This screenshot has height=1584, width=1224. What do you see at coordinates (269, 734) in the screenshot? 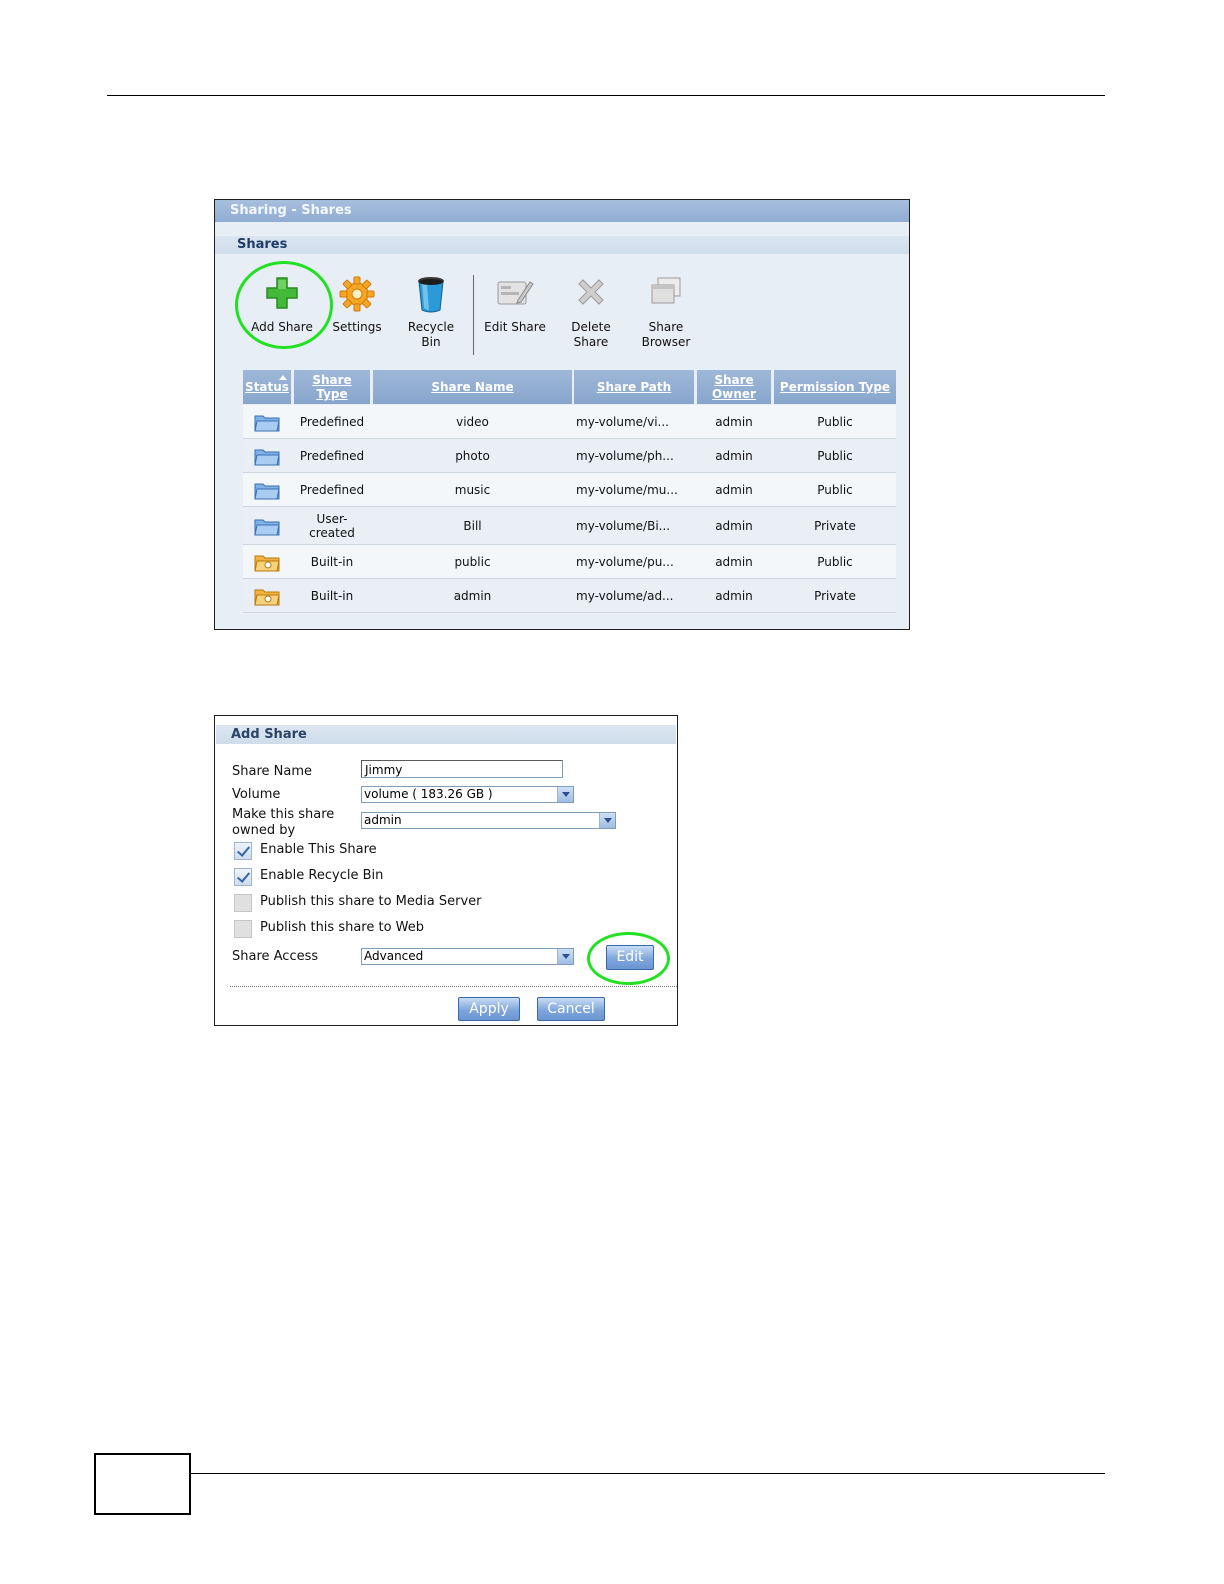
I see `add-share-title: Add Share` at bounding box center [269, 734].